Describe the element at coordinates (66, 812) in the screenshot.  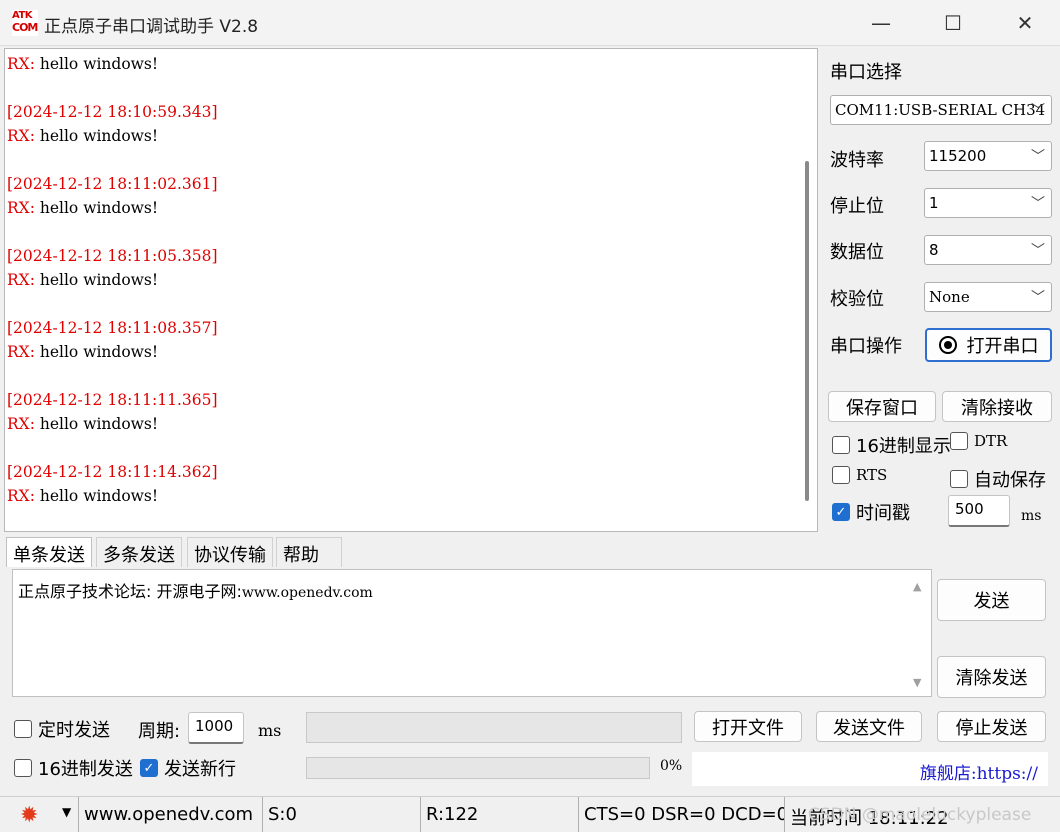
I see `chevron-down-icon: ▼` at that location.